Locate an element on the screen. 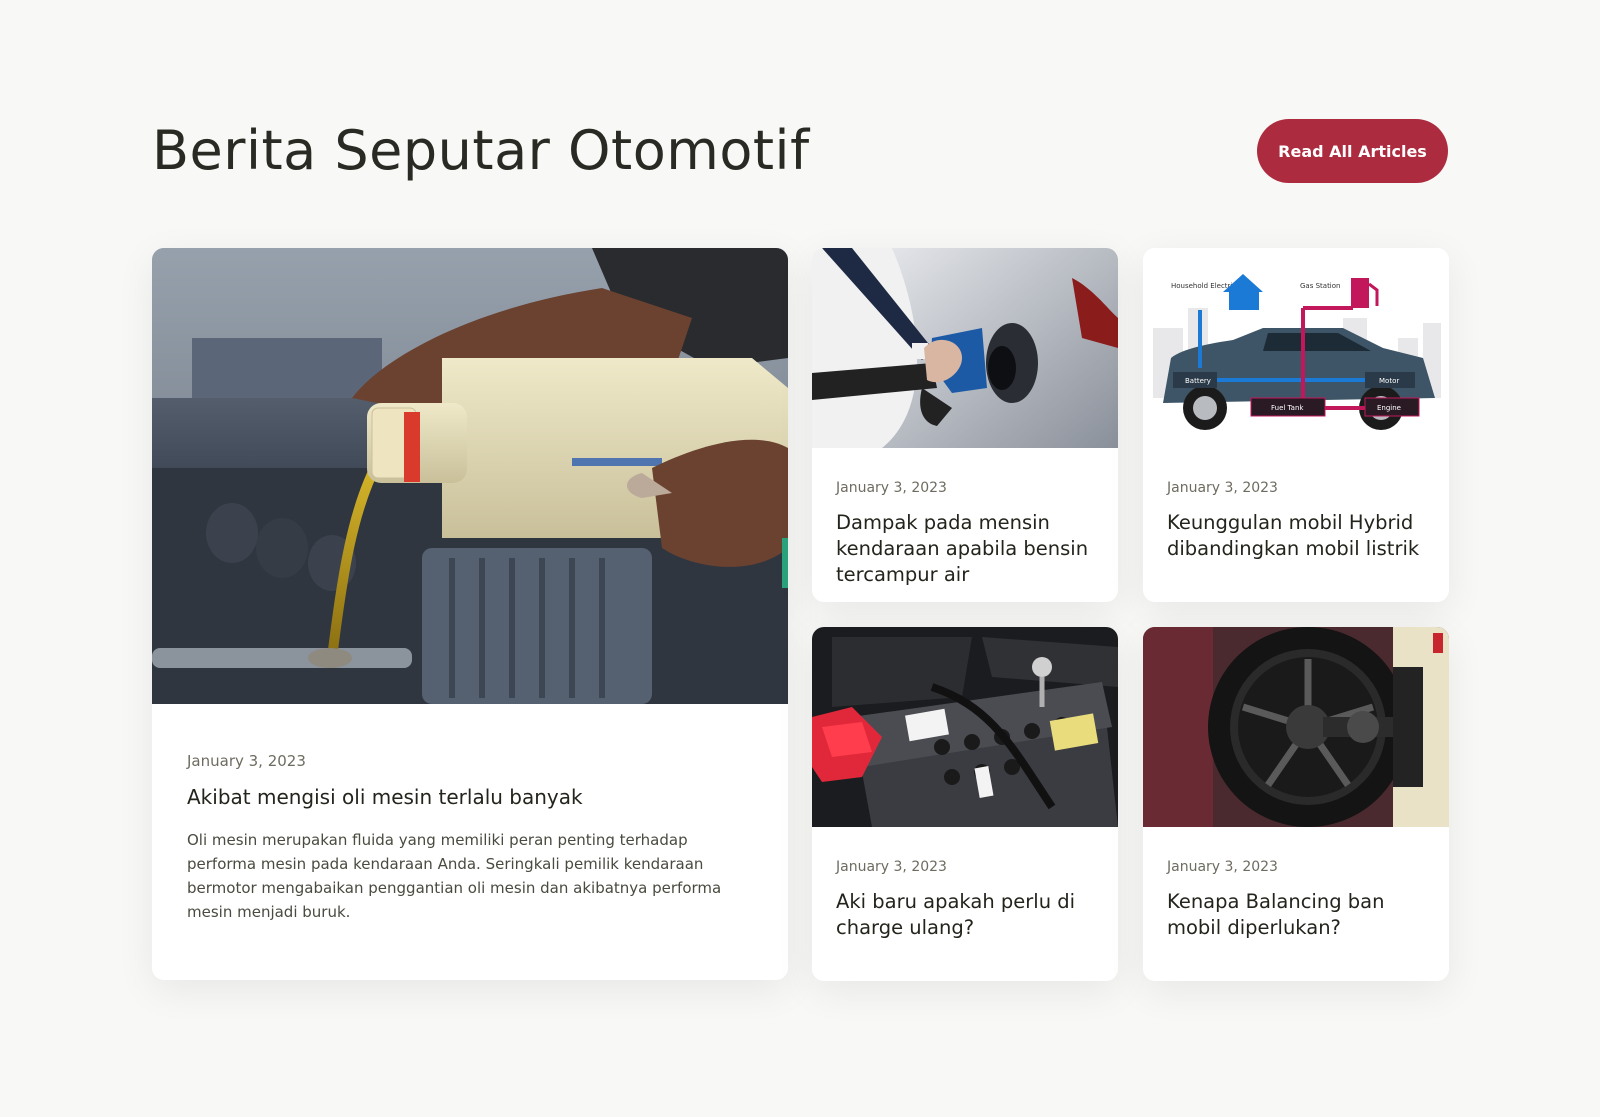 This screenshot has width=1600, height=1117. car-battery-image is located at coordinates (965, 727).